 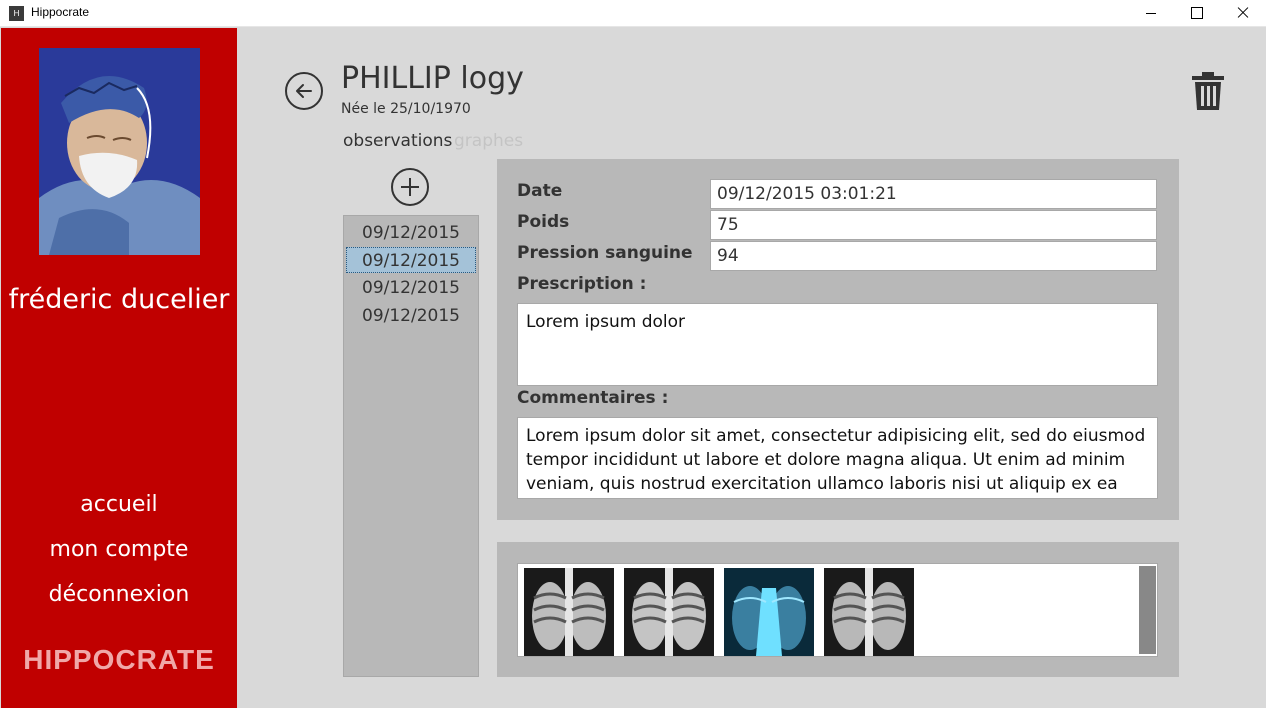 I want to click on date-field: 09/12/2015 03:01:21, so click(x=933, y=194).